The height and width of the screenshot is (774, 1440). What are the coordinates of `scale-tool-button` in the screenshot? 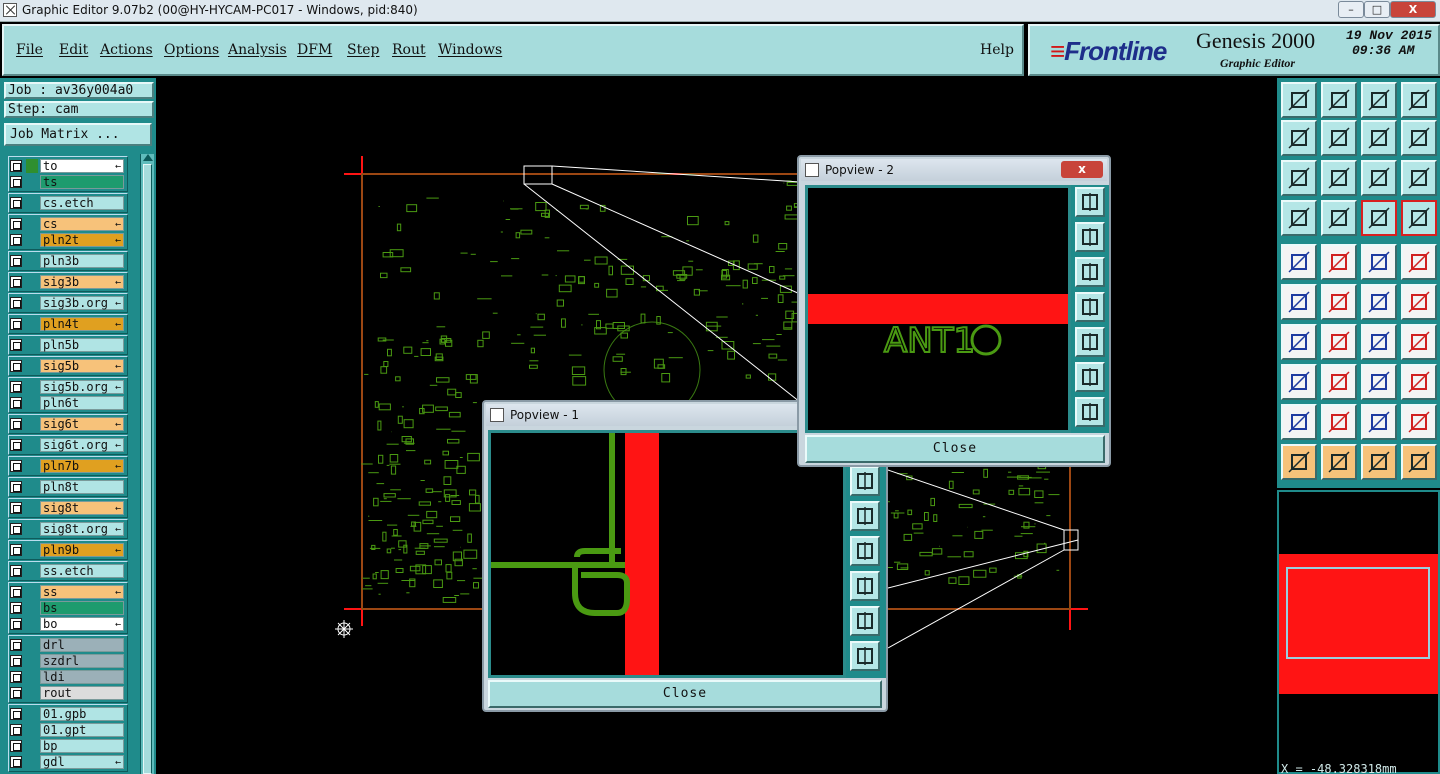 It's located at (1379, 178).